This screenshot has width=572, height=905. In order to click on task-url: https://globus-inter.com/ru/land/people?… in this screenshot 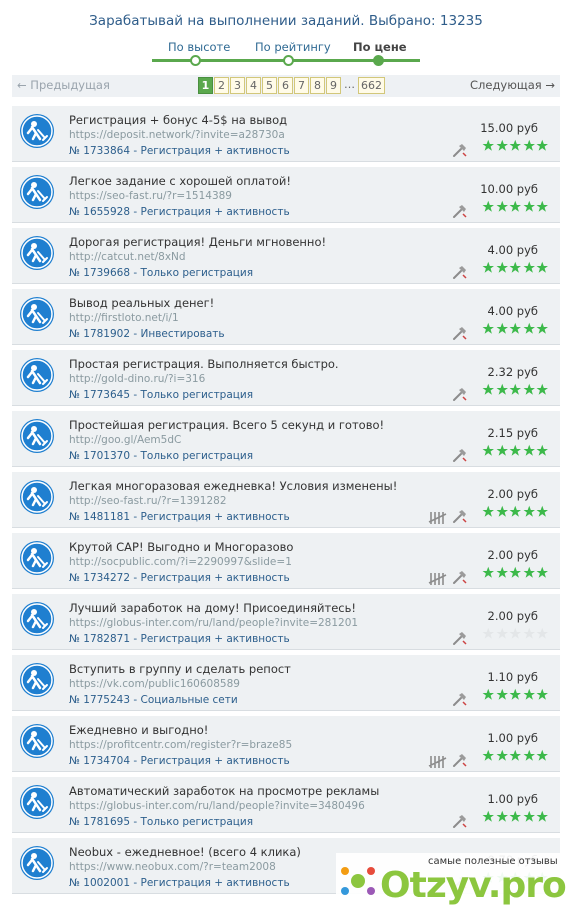, I will do `click(217, 806)`.